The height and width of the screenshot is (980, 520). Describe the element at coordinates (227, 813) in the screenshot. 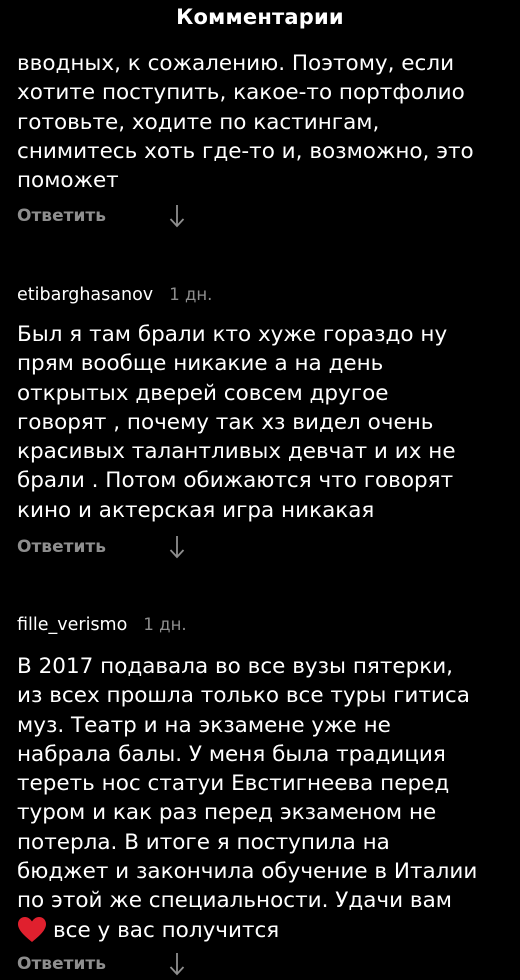

I see `comment-line: туром и как раз перед экзаменом не` at that location.